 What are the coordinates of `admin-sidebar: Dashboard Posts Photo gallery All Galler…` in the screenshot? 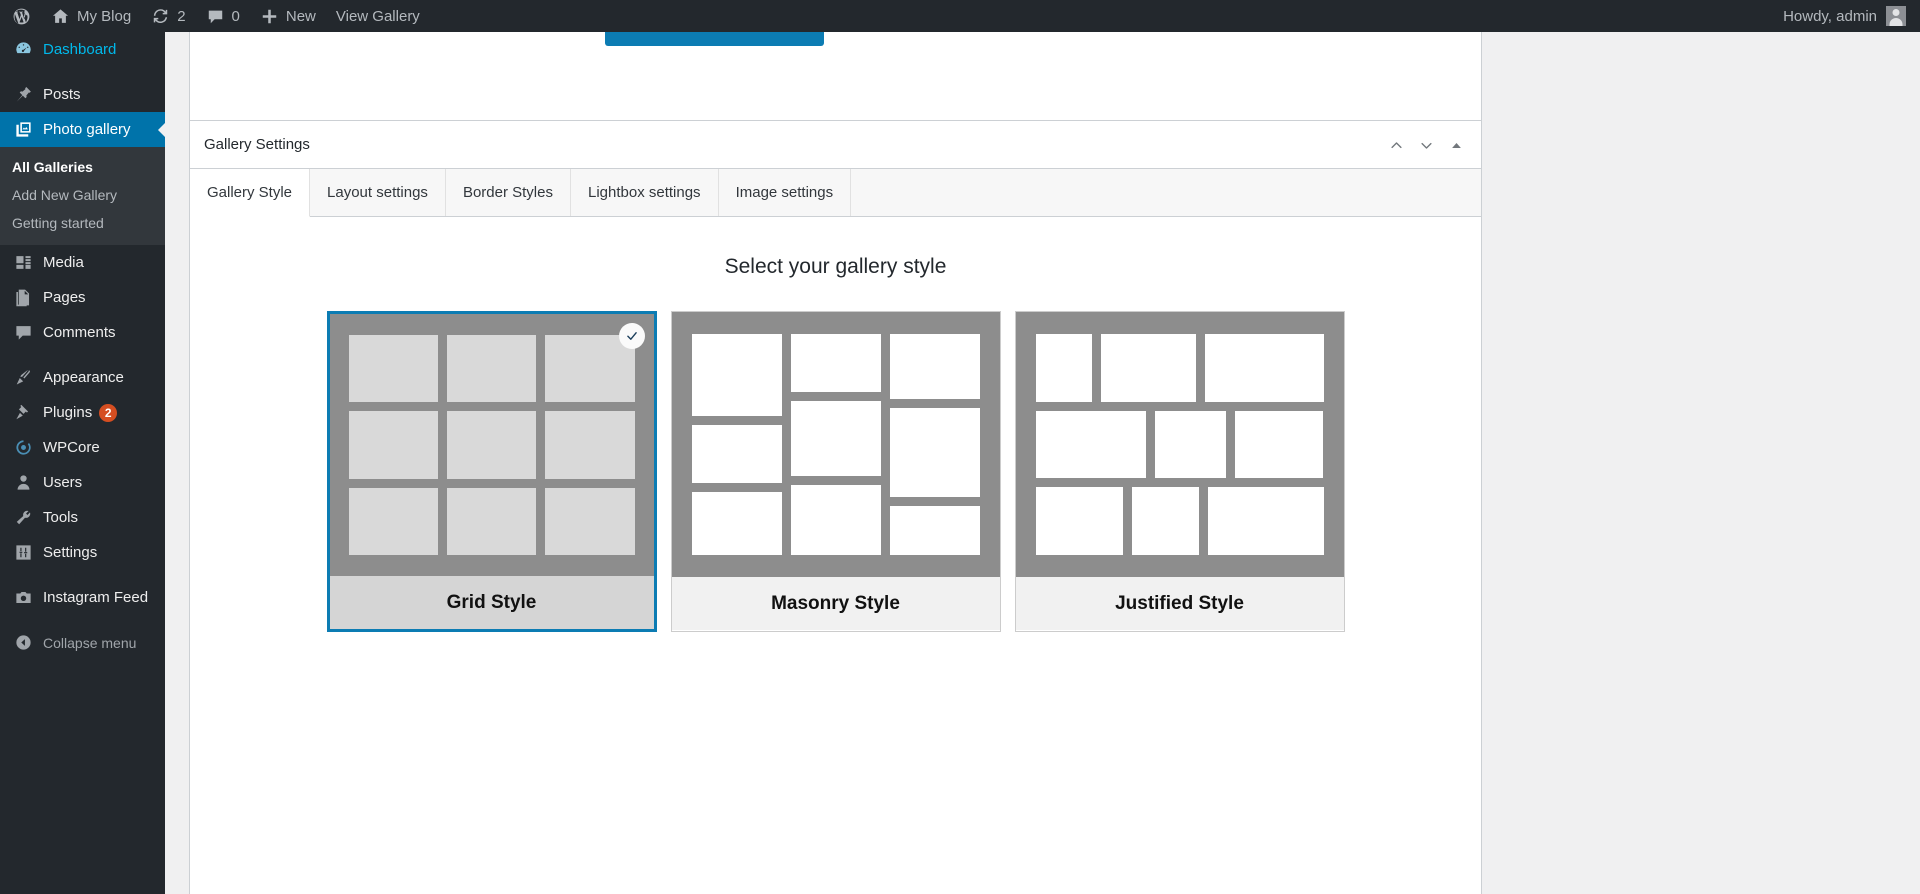 It's located at (82, 463).